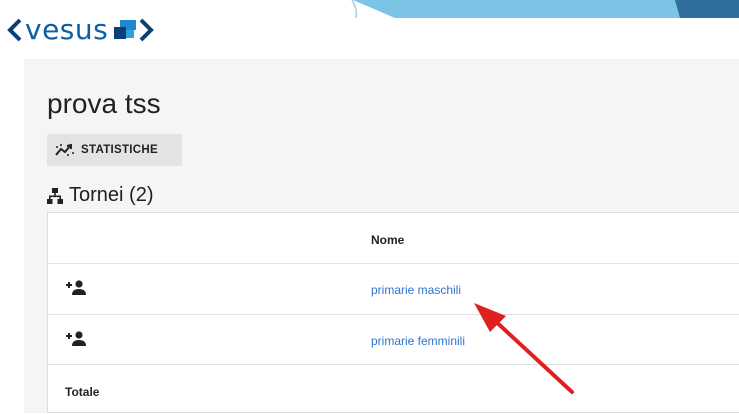  What do you see at coordinates (388, 240) in the screenshot?
I see `column-header-name: Nome` at bounding box center [388, 240].